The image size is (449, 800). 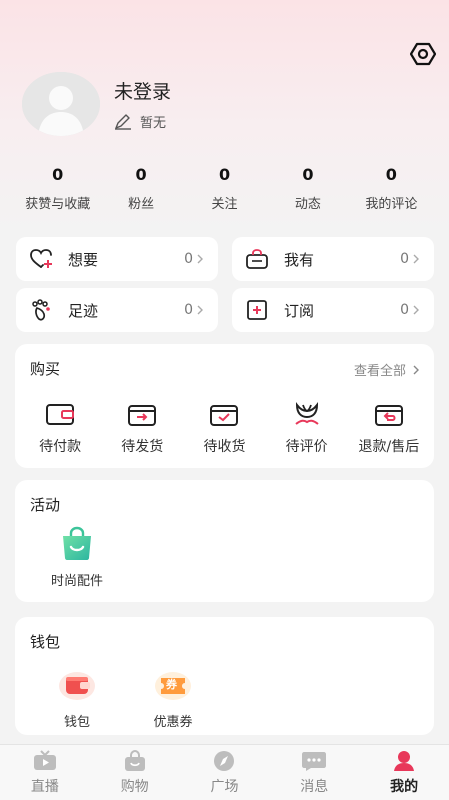 What do you see at coordinates (224, 414) in the screenshot?
I see `receive-box-icon` at bounding box center [224, 414].